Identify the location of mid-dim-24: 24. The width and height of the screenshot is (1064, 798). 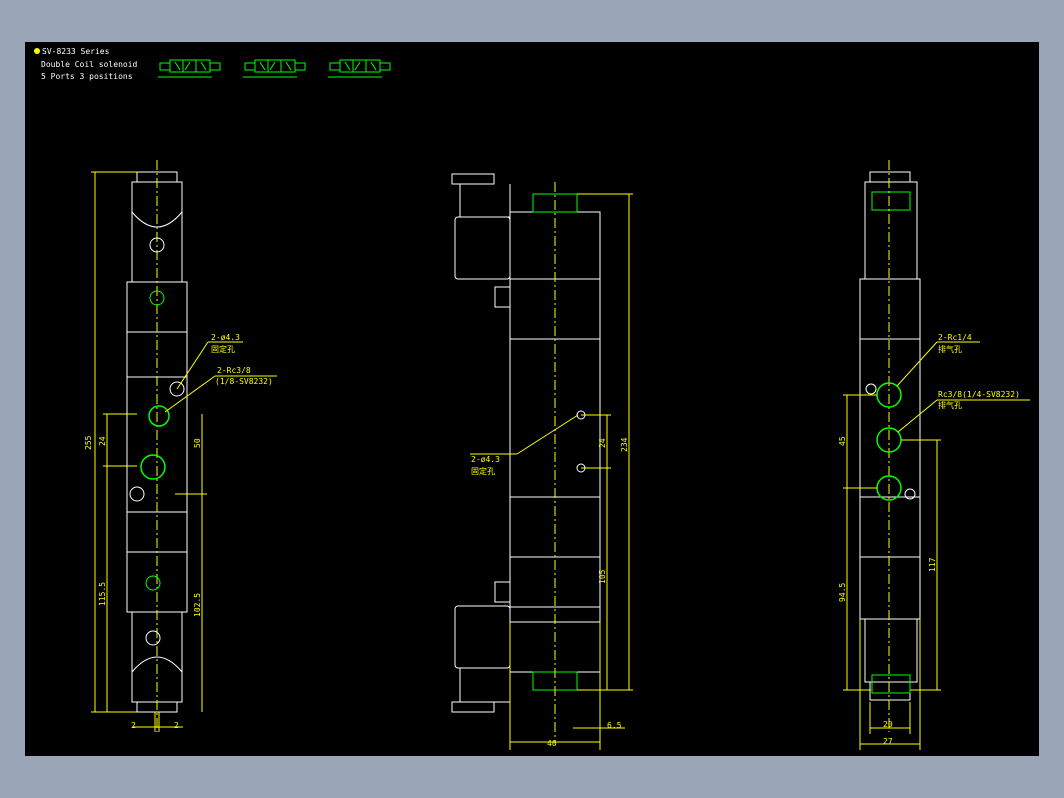
(602, 443).